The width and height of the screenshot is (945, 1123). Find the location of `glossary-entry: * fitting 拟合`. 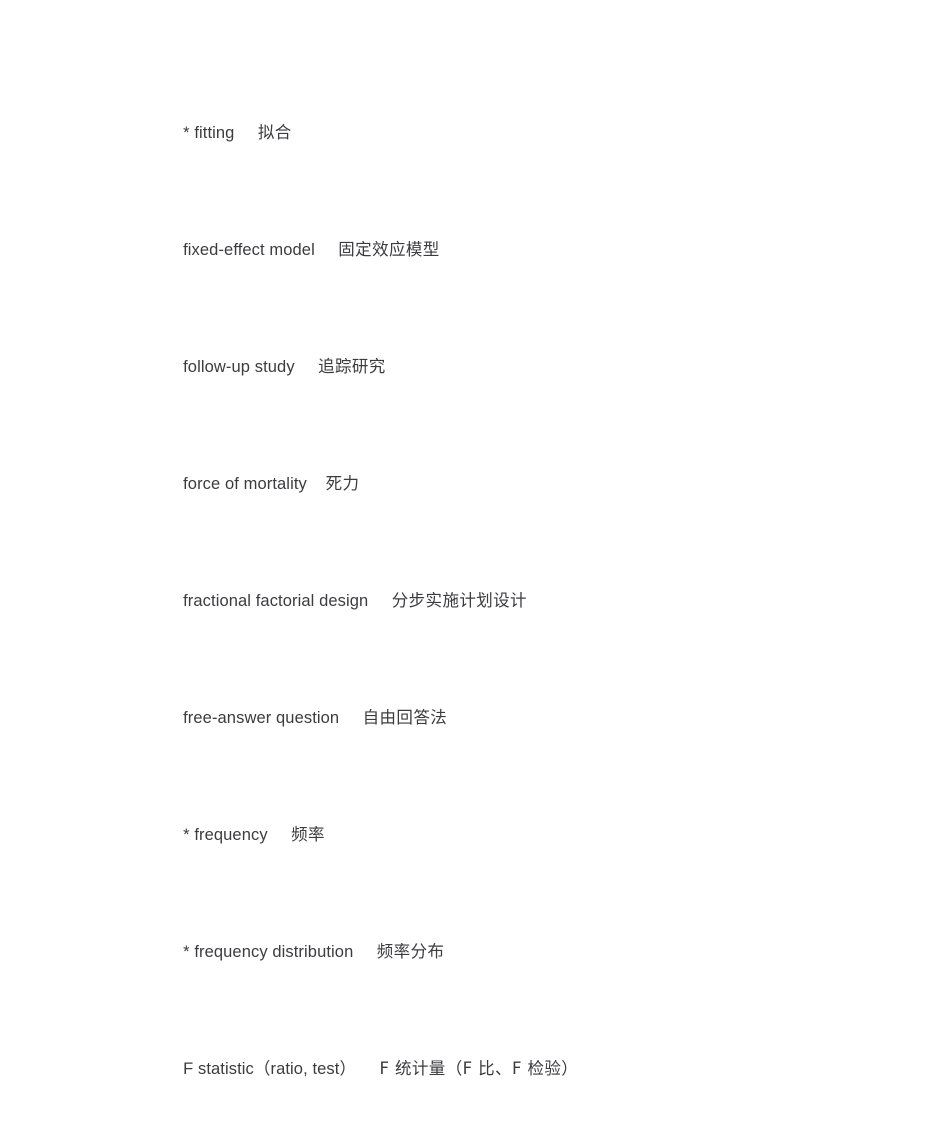

glossary-entry: * fitting 拟合 is located at coordinates (520, 133).